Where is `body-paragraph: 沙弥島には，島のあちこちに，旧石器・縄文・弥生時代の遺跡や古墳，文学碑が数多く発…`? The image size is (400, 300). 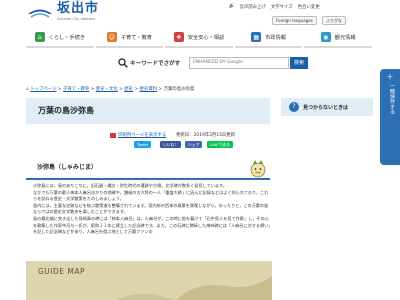 body-paragraph: 沙弥島には，島のあちこちに，旧石器・縄文・弥生時代の遺跡や古墳，文学碑が数多く発… is located at coordinates (130, 185).